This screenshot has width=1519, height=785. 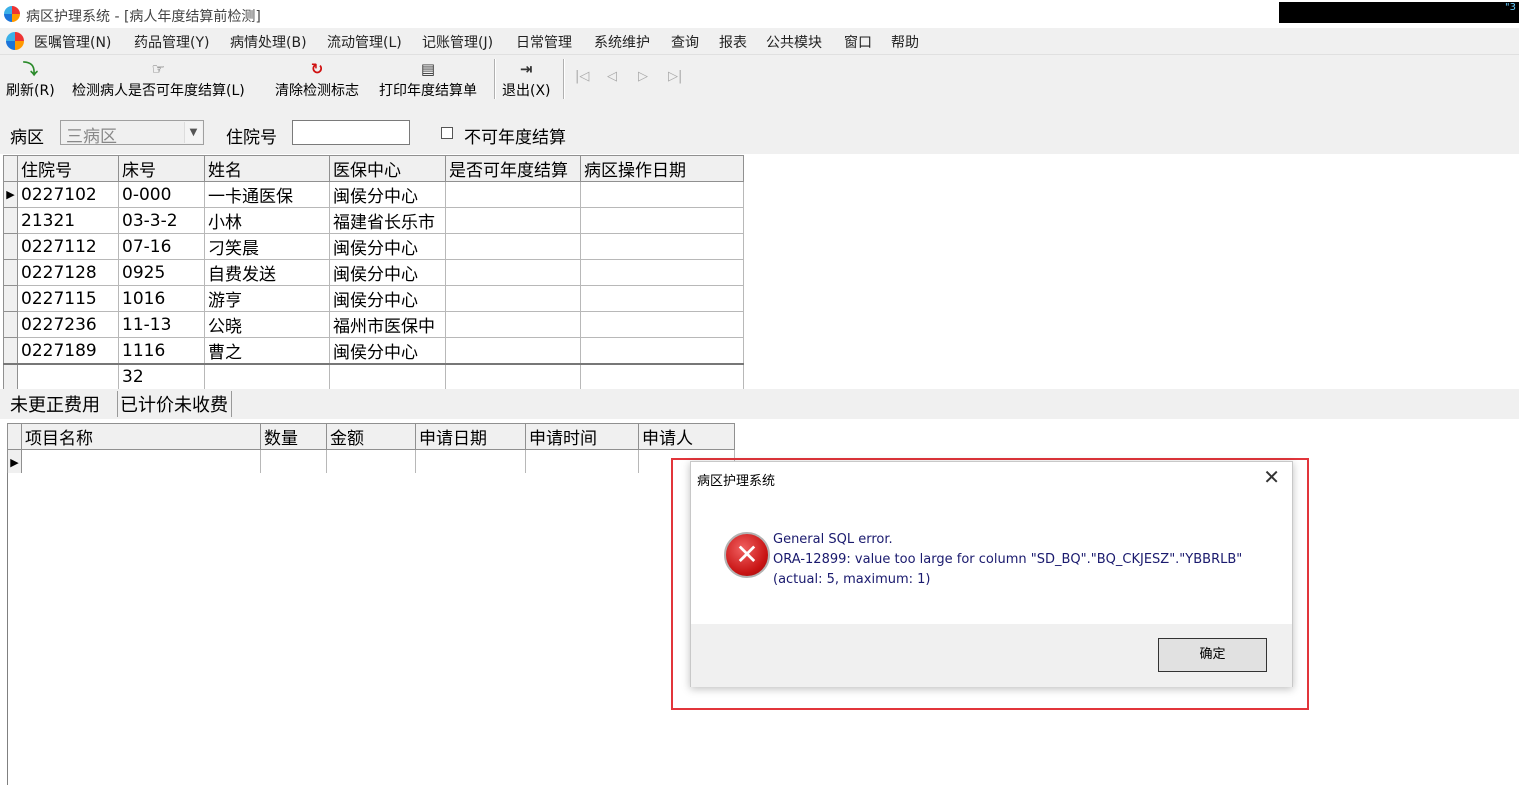 I want to click on exit-button: ⇥ 退出(X), so click(x=526, y=78).